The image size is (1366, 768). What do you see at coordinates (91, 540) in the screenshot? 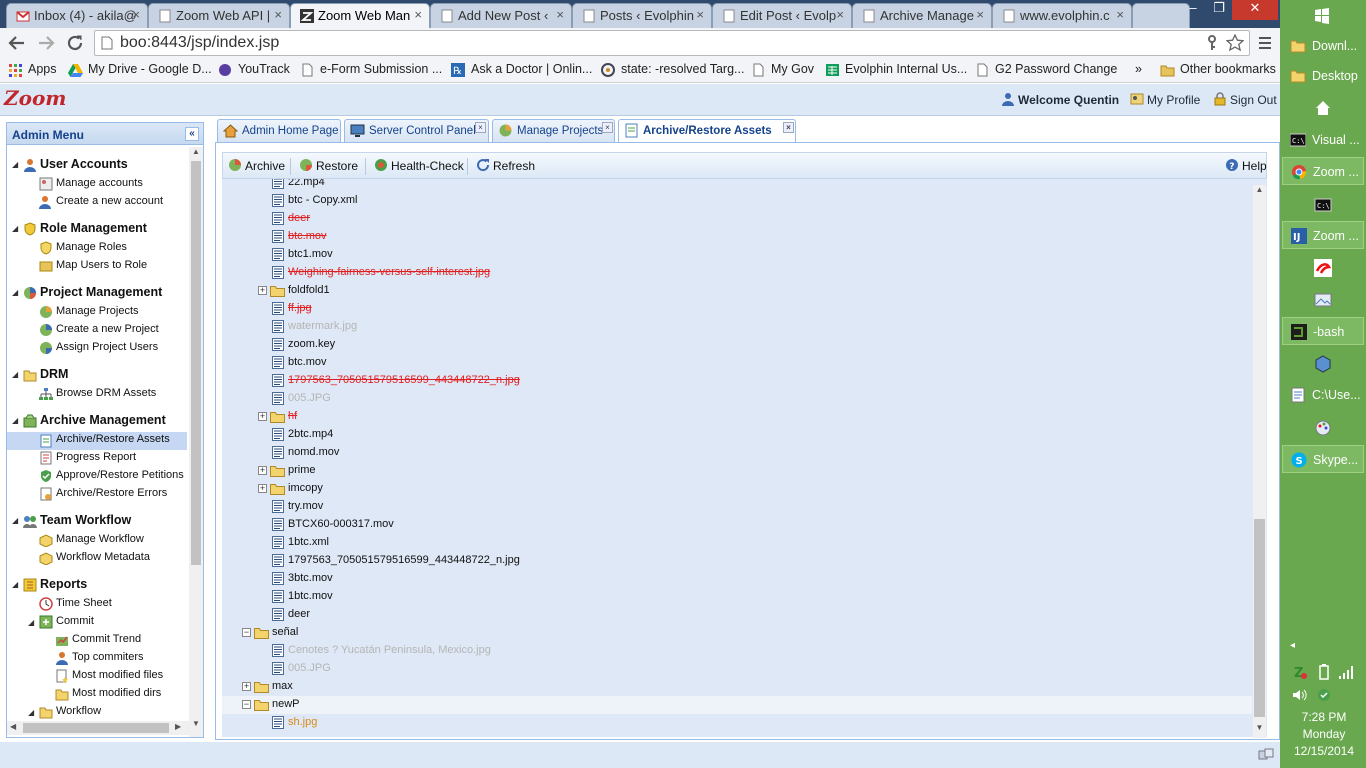
I see `menu-item-manage-workflow: Manage Workflow` at bounding box center [91, 540].